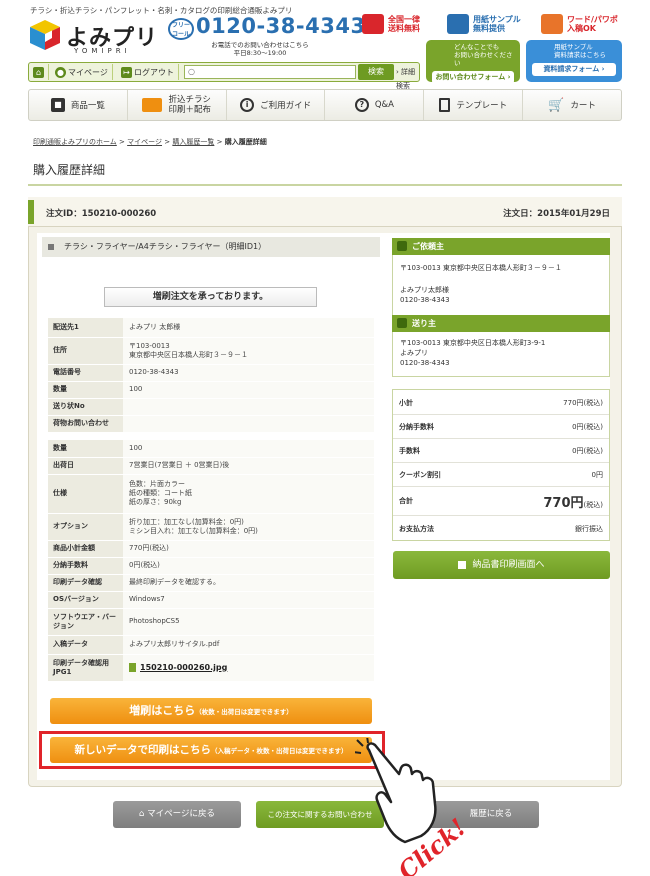 The image size is (650, 876). What do you see at coordinates (410, 807) in the screenshot?
I see `pointing-hand-icon: Click!` at bounding box center [410, 807].